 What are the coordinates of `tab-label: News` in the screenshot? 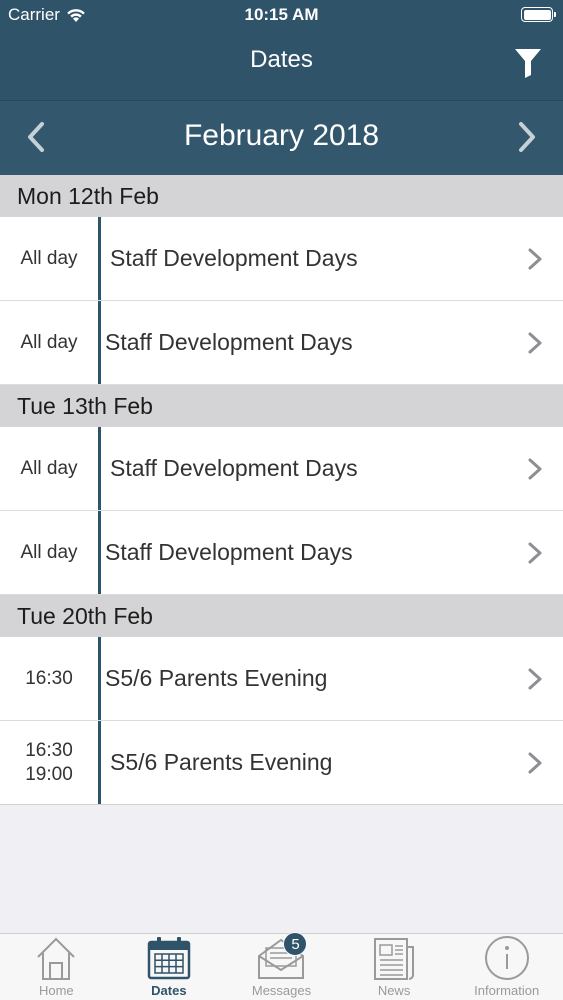 It's located at (394, 990).